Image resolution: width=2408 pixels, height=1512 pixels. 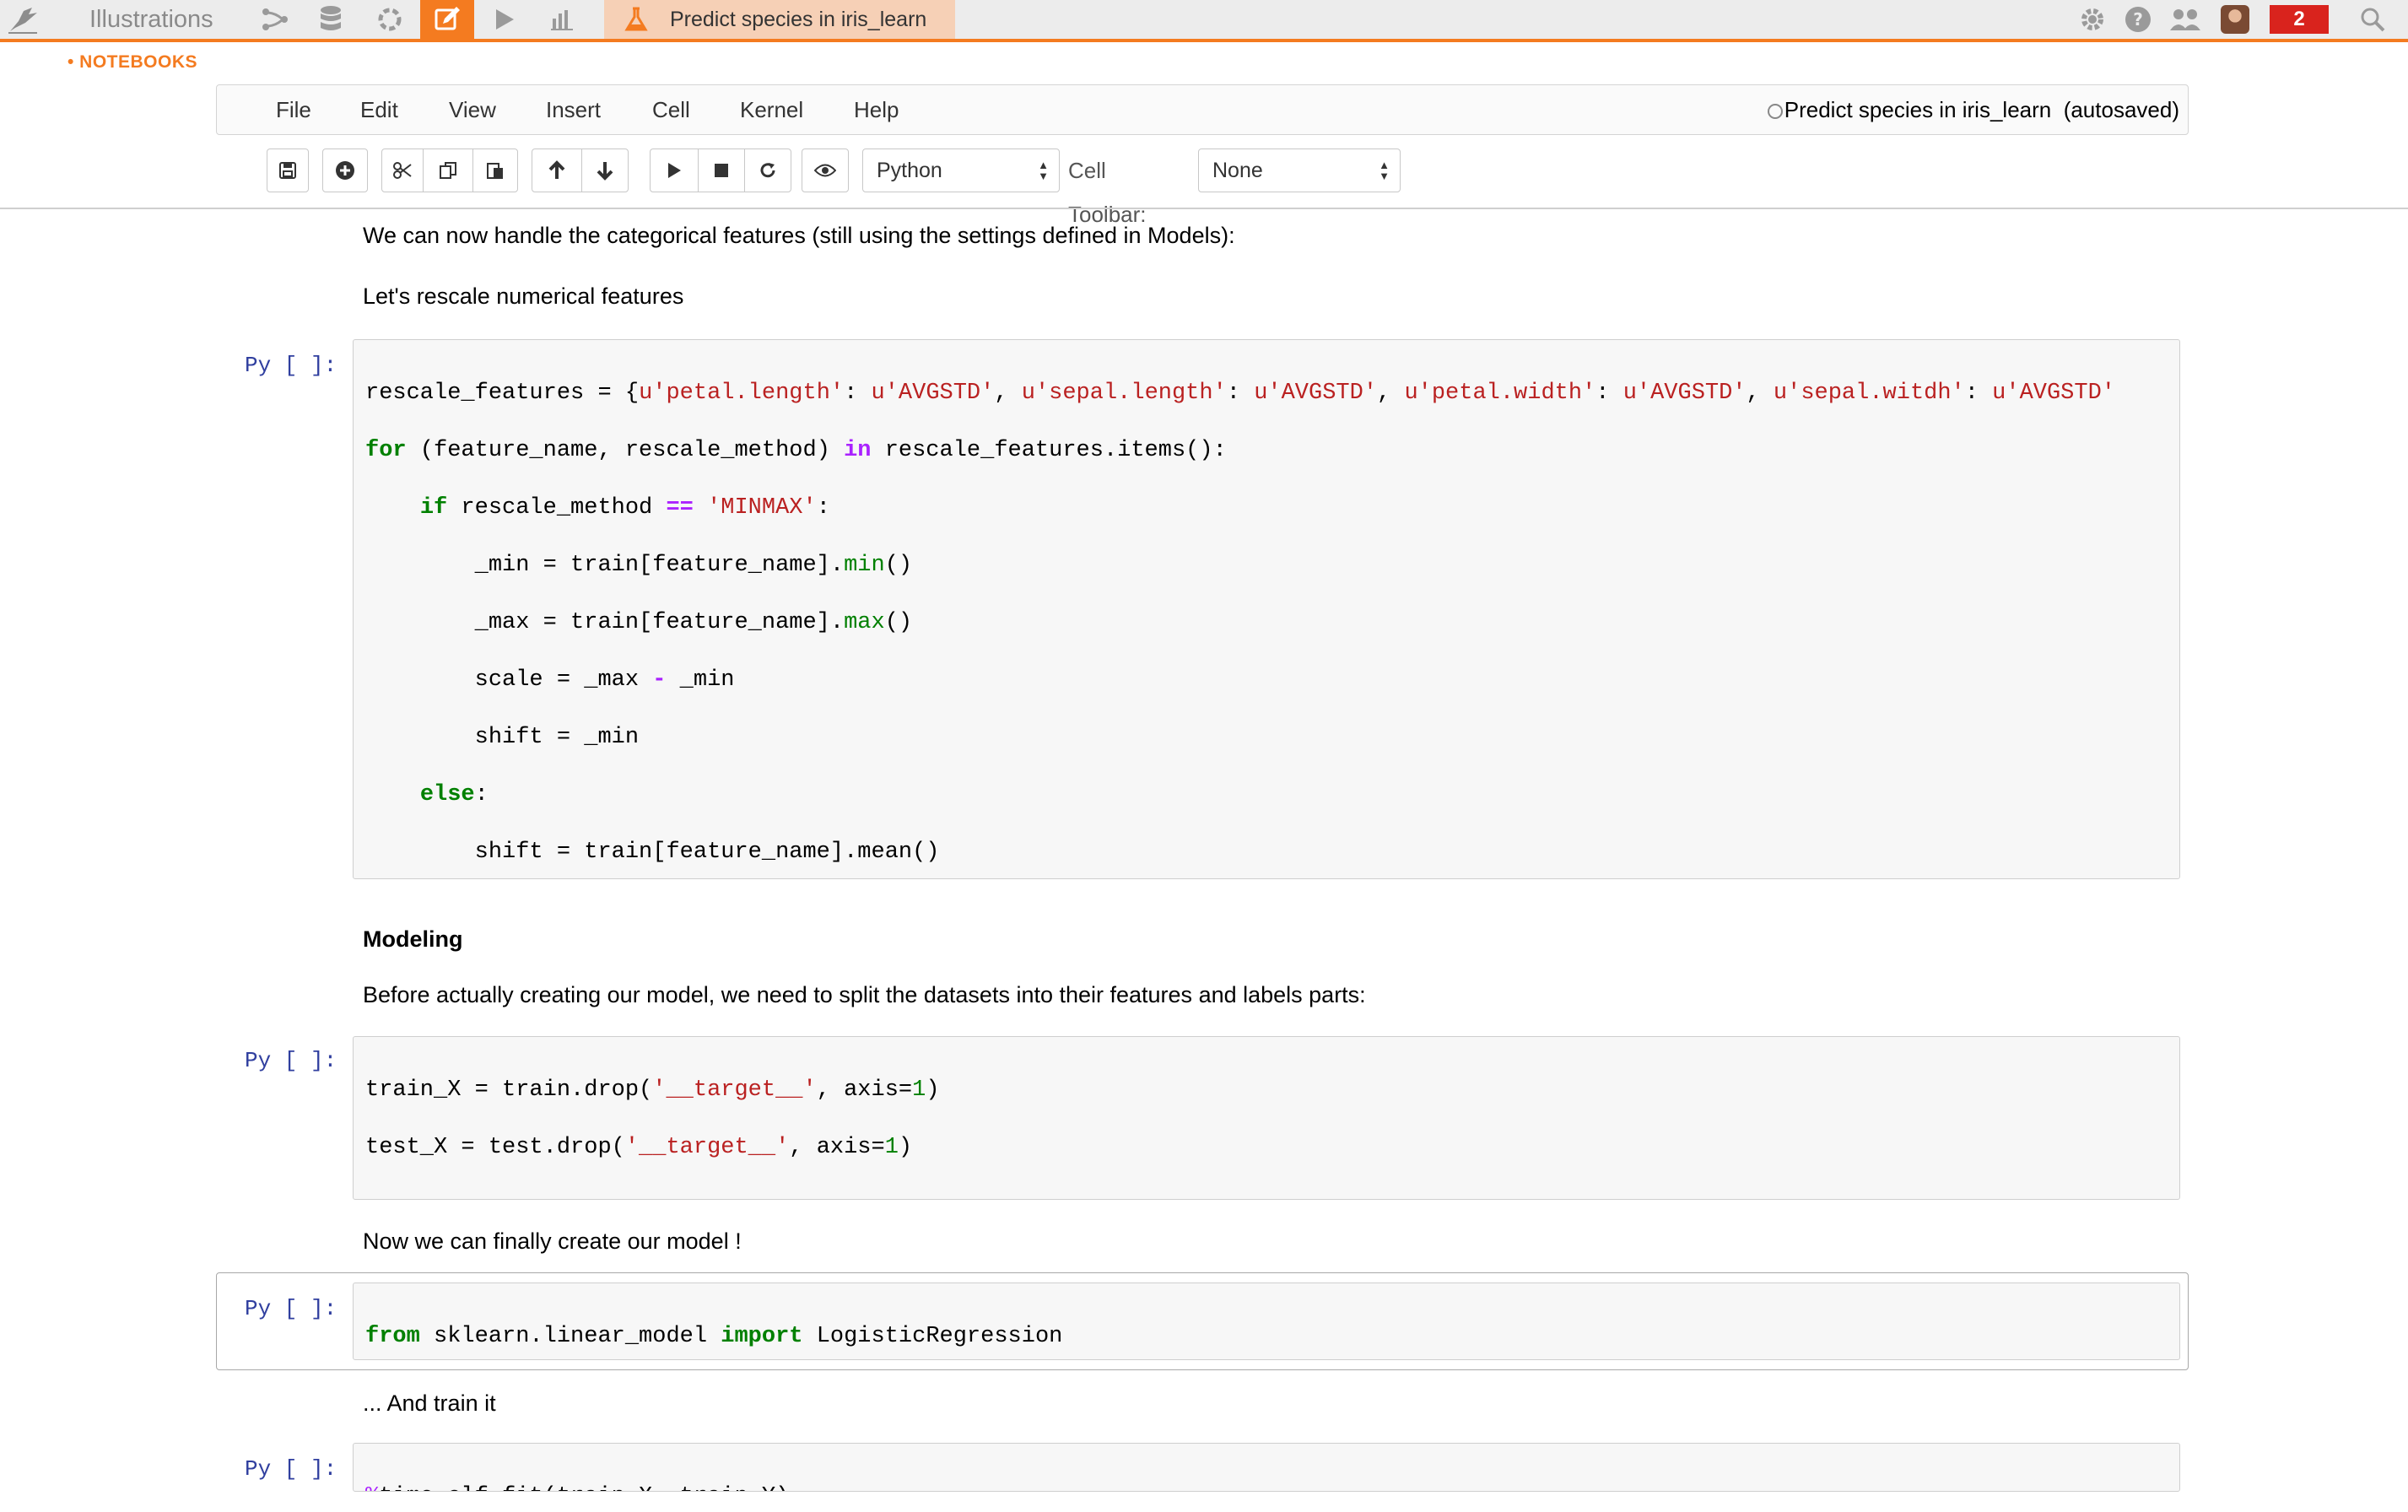 I want to click on save-status: (autosaved), so click(x=2121, y=109).